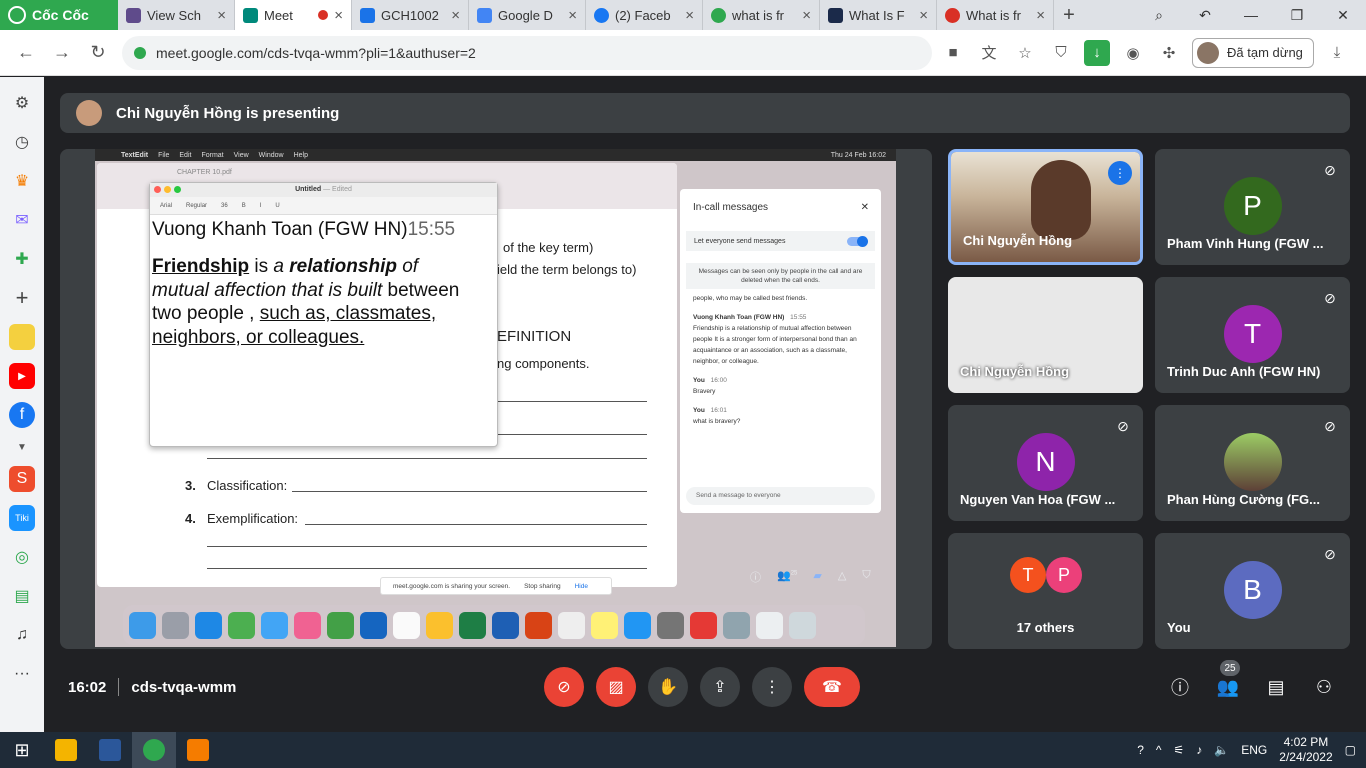 This screenshot has width=1366, height=768. I want to click on language-indicator: ENG, so click(1254, 750).